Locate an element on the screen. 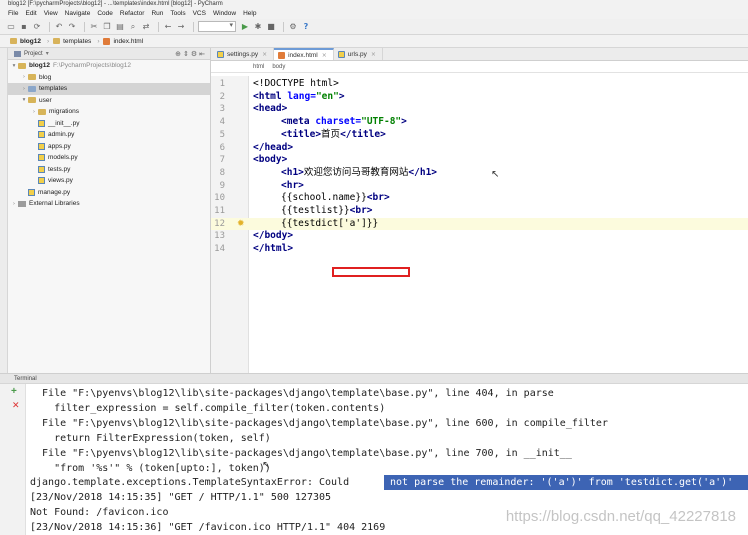  menu-edit: Edit is located at coordinates (30, 13).